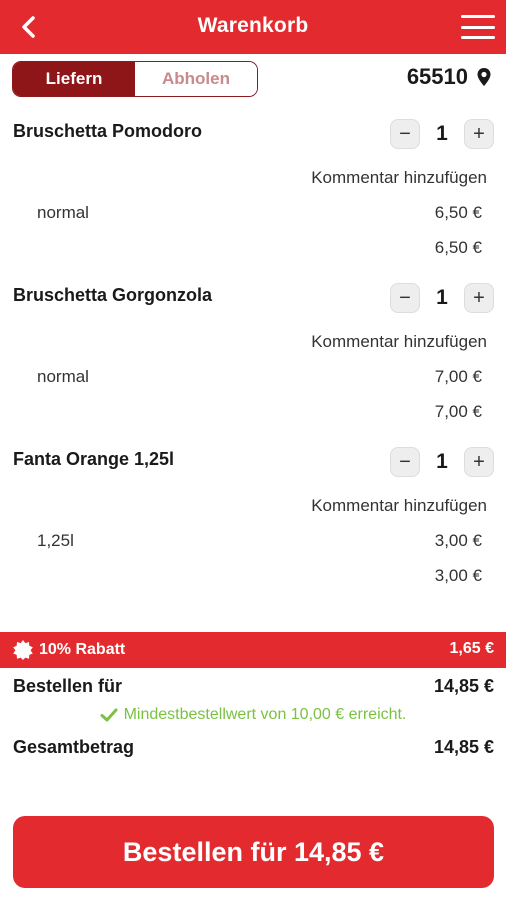  Describe the element at coordinates (109, 715) in the screenshot. I see `checkmark-icon` at that location.